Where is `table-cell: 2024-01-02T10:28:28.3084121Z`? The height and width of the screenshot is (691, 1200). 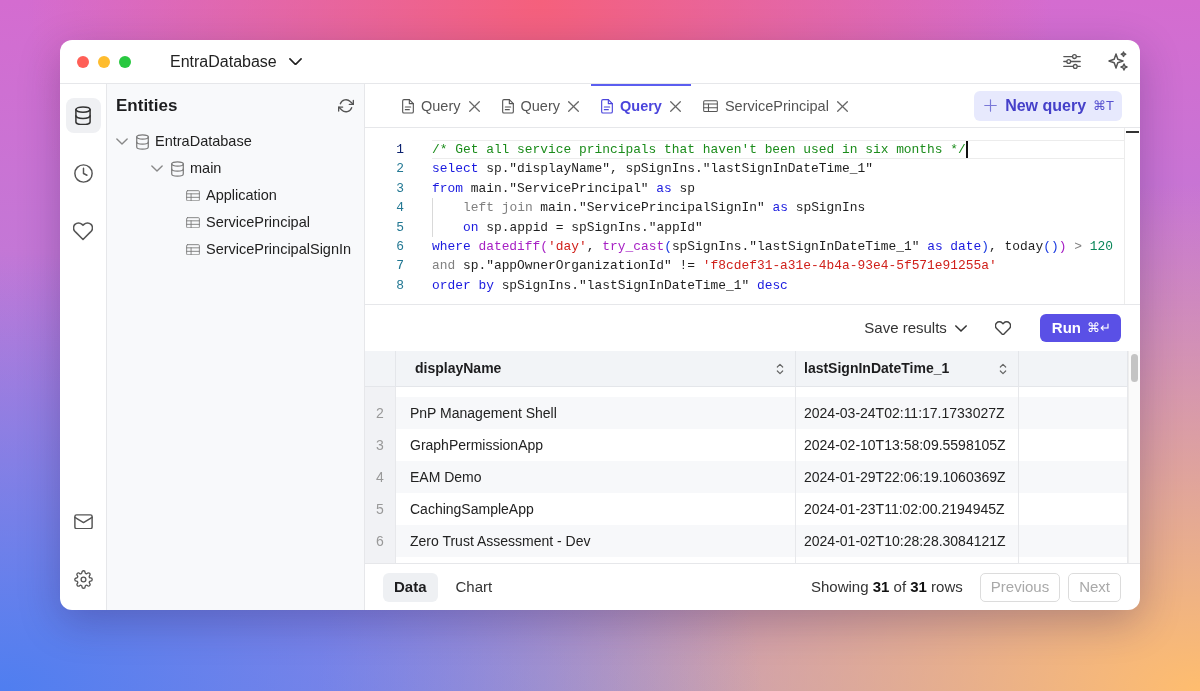 table-cell: 2024-01-02T10:28:28.3084121Z is located at coordinates (907, 541).